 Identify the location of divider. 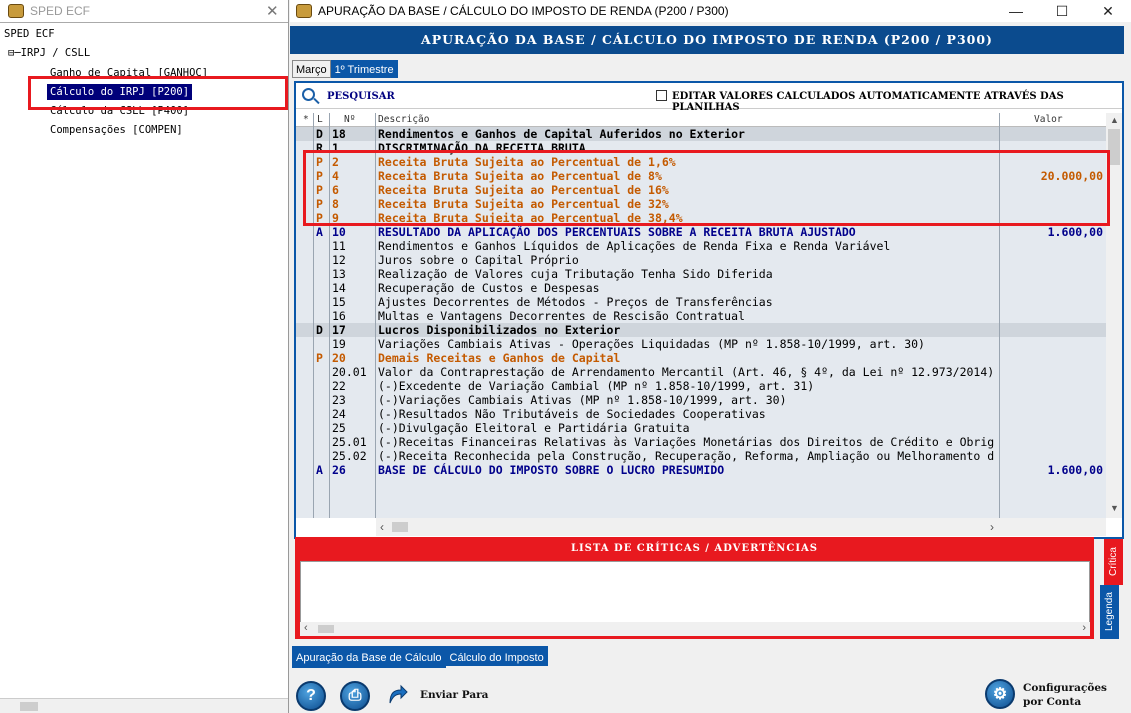
(144, 22).